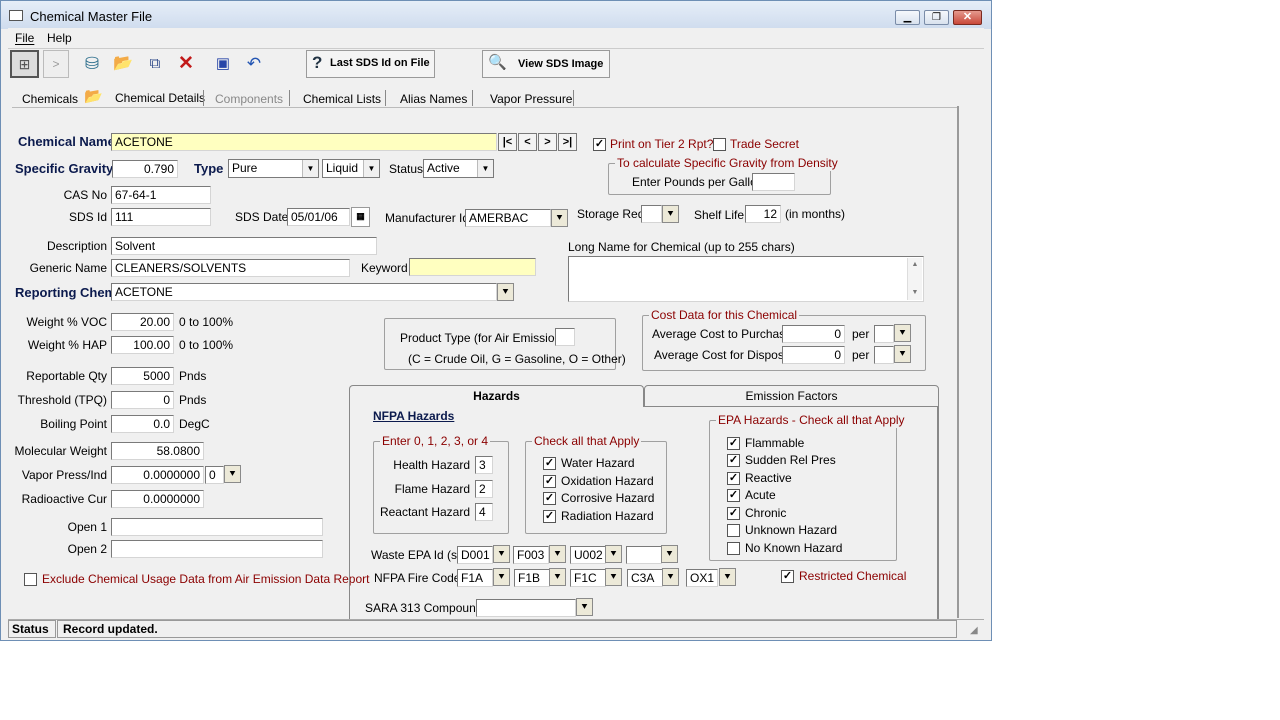 This screenshot has width=1280, height=720. Describe the element at coordinates (157, 451) in the screenshot. I see `molecular-weight-input: 58.0800` at that location.